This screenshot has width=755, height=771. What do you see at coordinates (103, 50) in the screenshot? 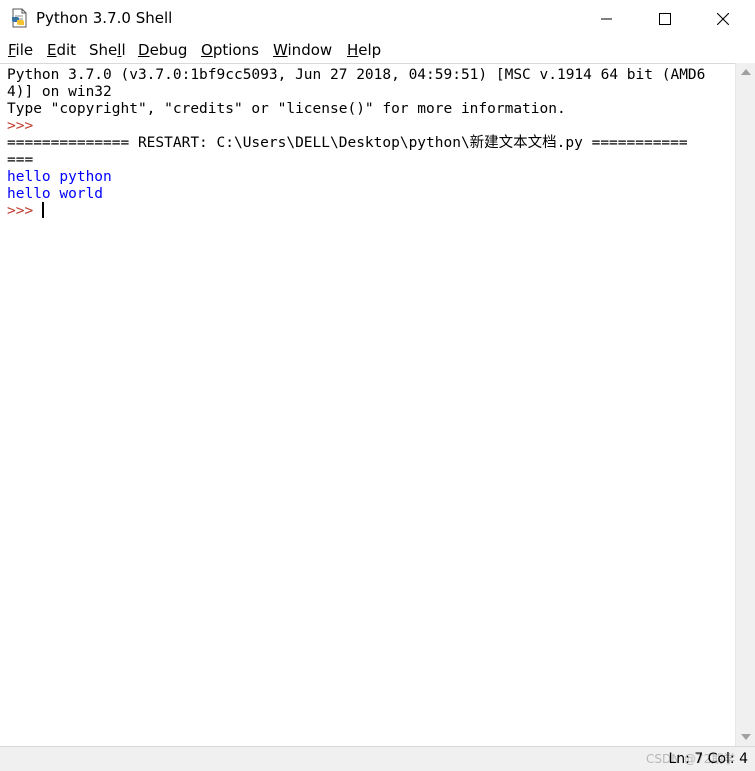
I see `menu-shell-label: She` at bounding box center [103, 50].